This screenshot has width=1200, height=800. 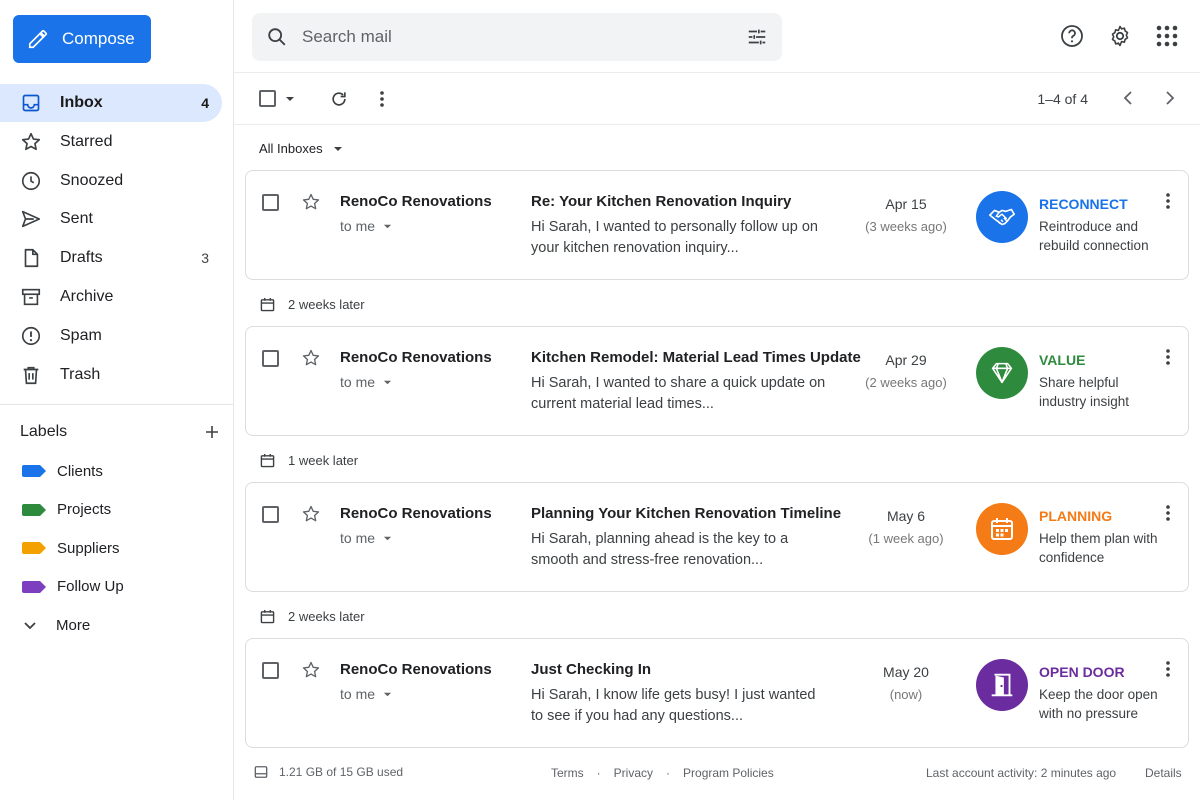 What do you see at coordinates (87, 296) in the screenshot?
I see `nav-label: Archive` at bounding box center [87, 296].